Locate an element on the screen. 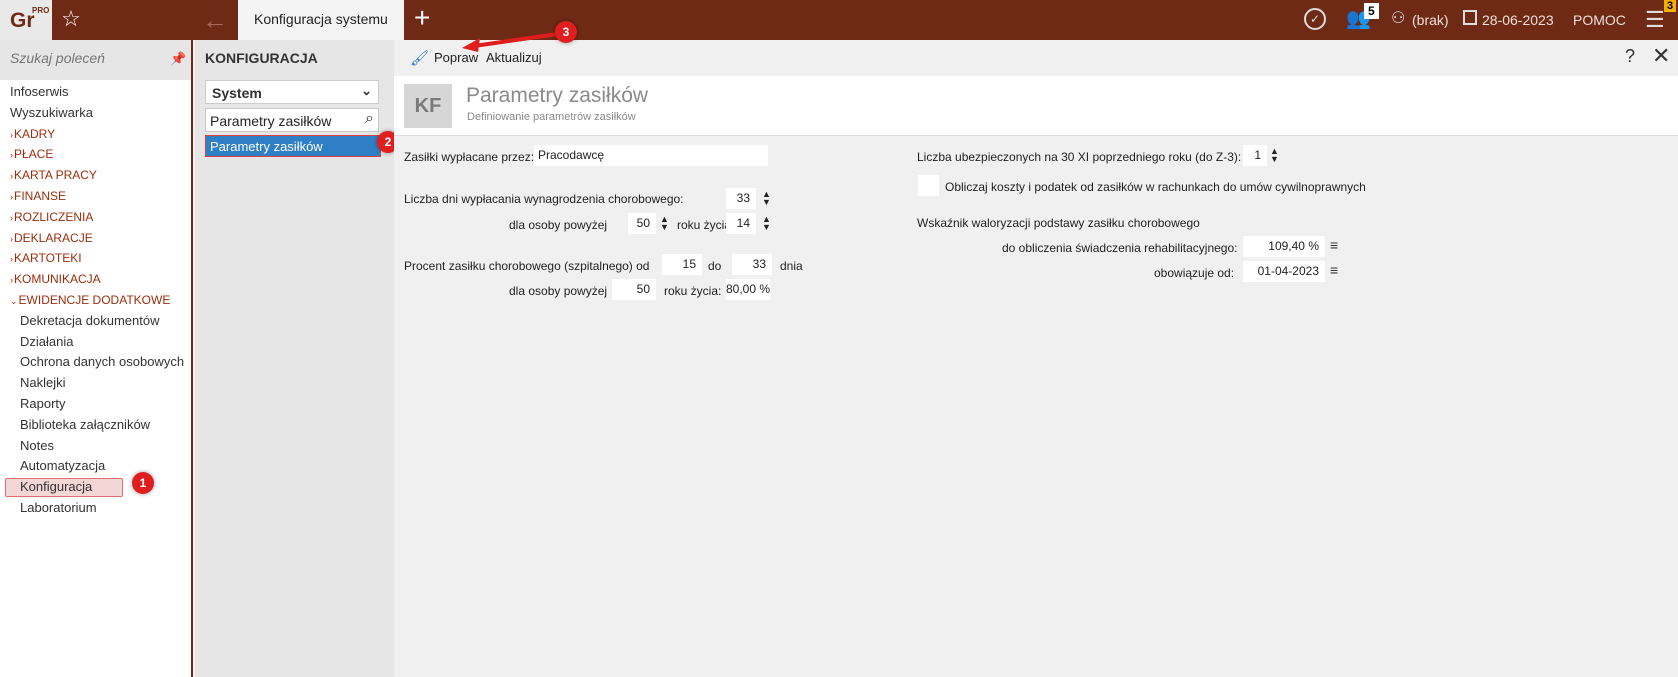 This screenshot has height=677, width=1678. command-search-input is located at coordinates (85, 58).